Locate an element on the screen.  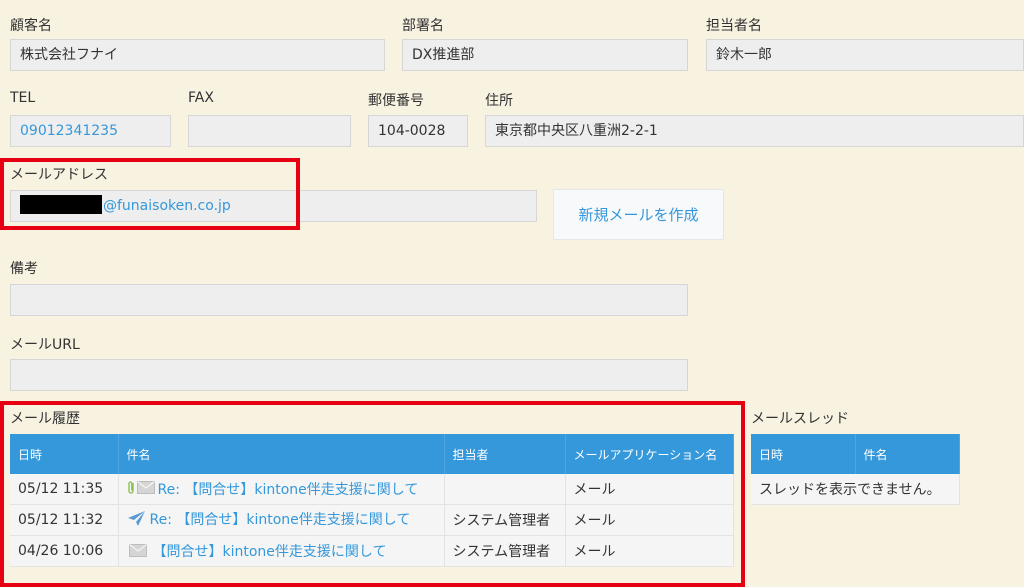
thread-empty-message: スレッドを表示できません。 is located at coordinates (855, 489).